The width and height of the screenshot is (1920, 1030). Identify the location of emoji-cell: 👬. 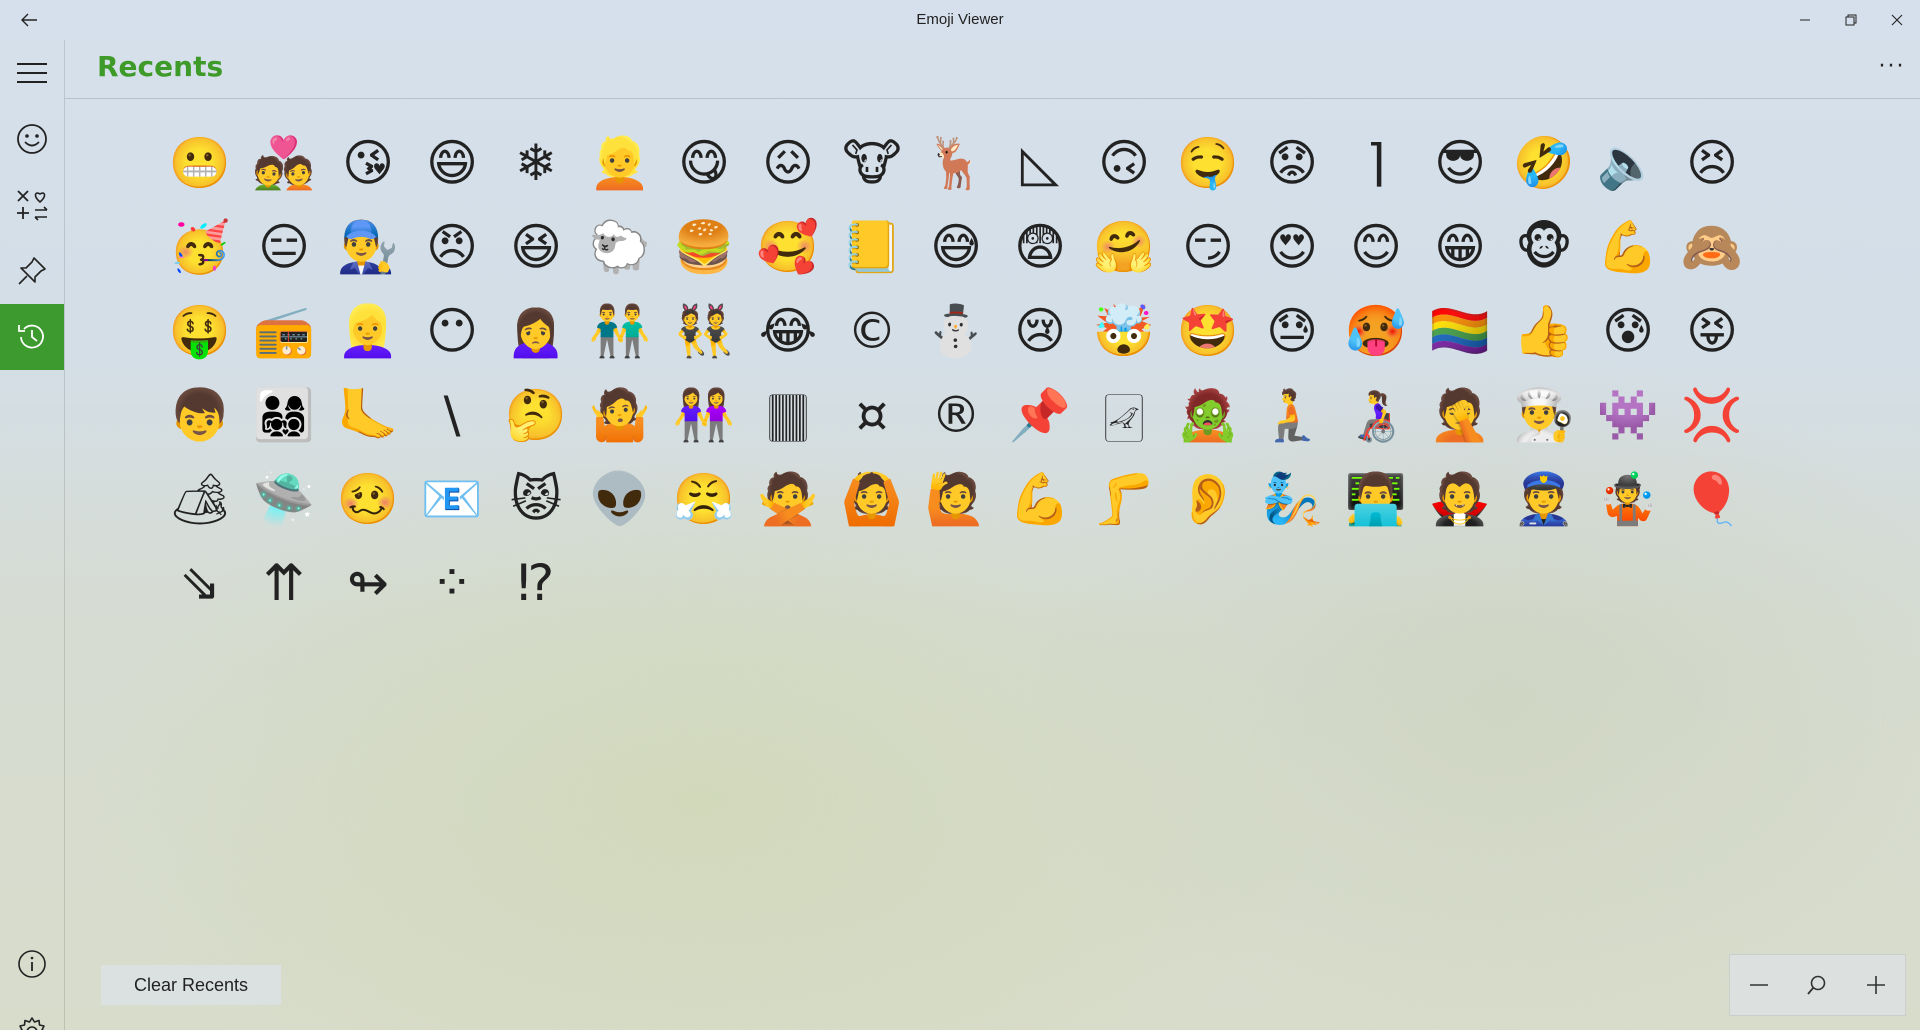
(620, 331).